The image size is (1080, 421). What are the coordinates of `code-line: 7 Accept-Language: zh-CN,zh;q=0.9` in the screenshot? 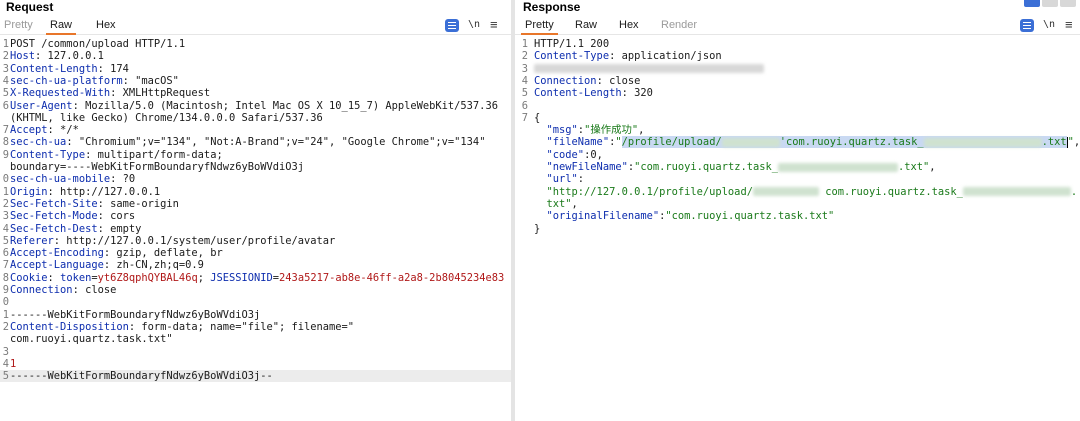 It's located at (255, 265).